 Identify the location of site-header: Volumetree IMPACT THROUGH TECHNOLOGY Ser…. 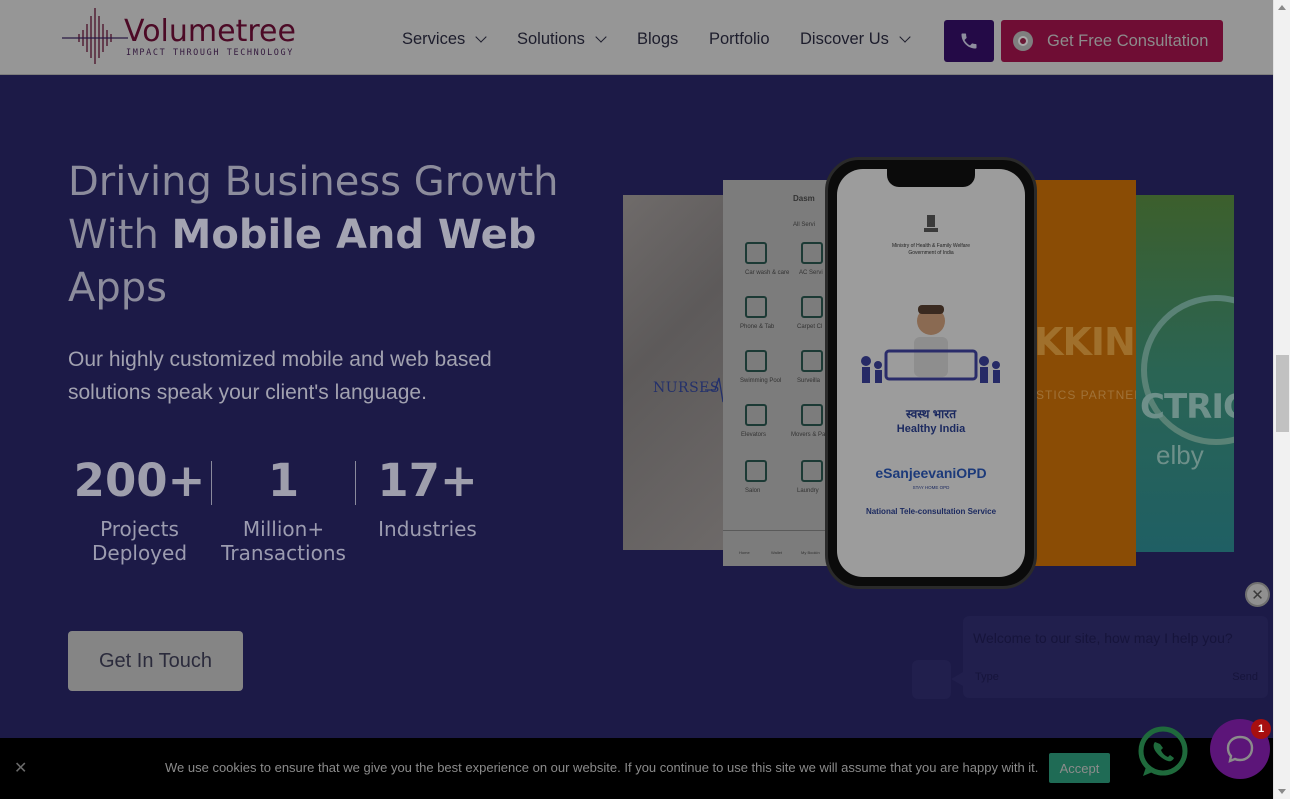
(636, 37).